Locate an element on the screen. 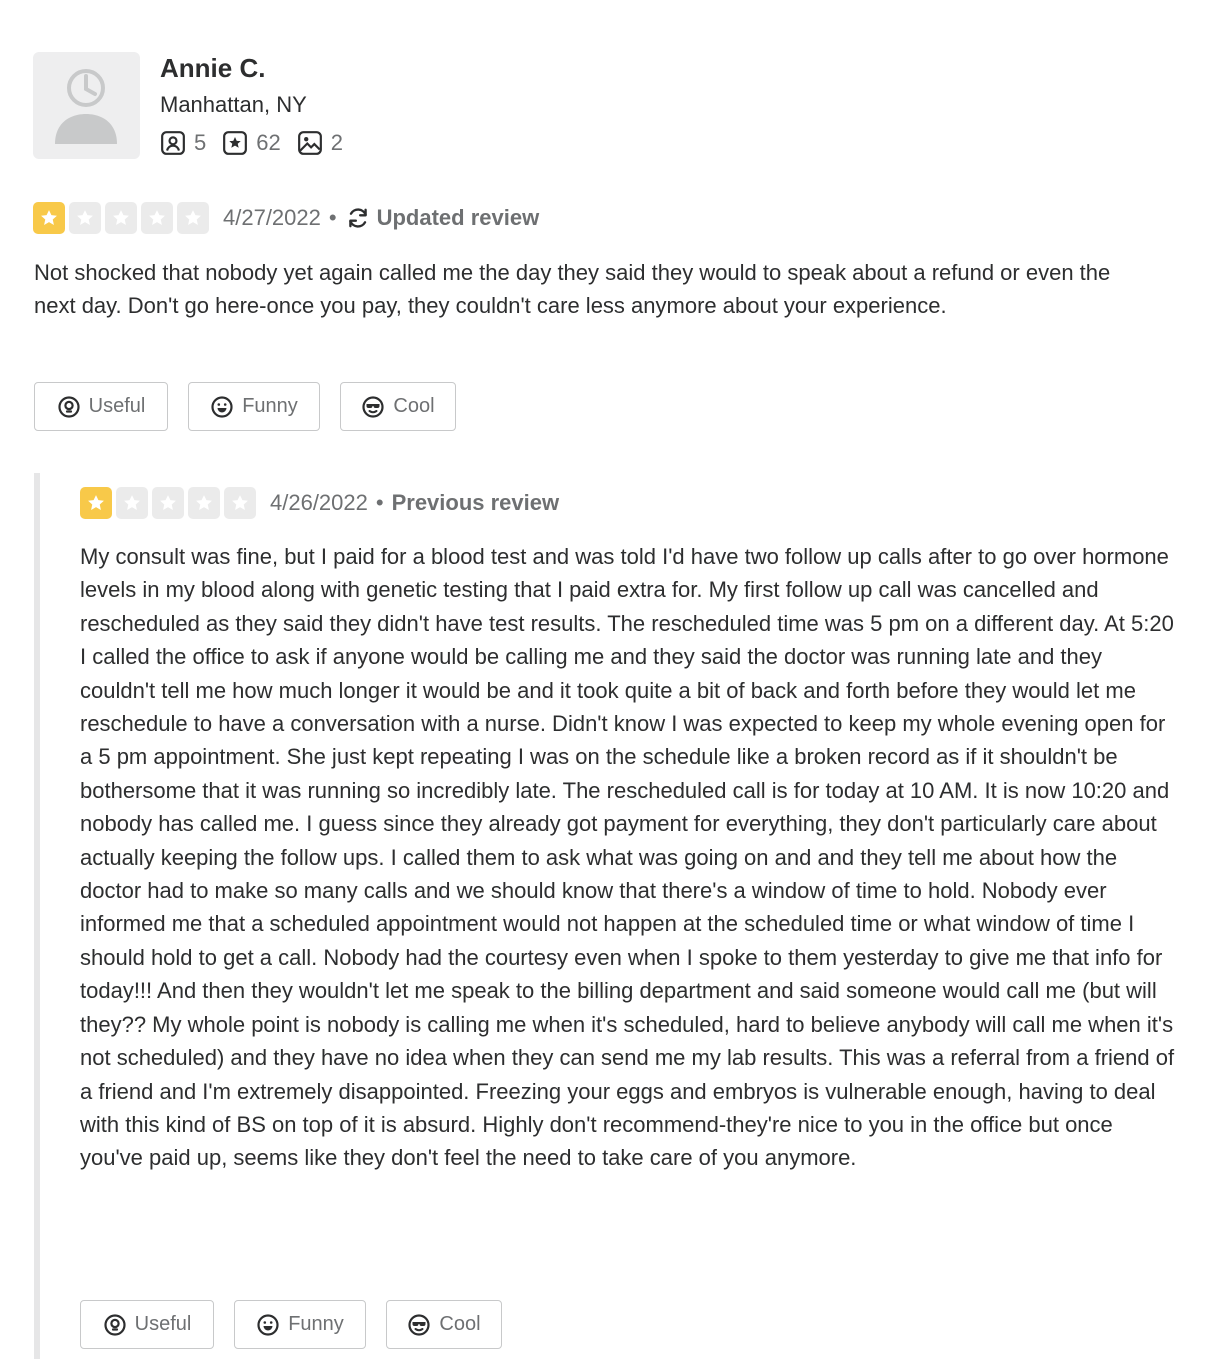  reviews-count: 62 is located at coordinates (251, 143).